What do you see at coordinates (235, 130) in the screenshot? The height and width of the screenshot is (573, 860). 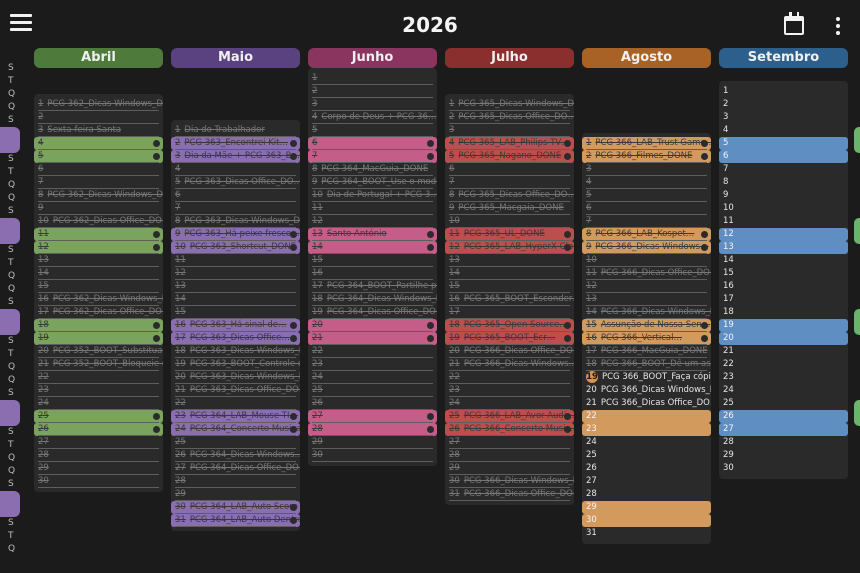 I see `day-row: 1 Dia do Trabalhador` at bounding box center [235, 130].